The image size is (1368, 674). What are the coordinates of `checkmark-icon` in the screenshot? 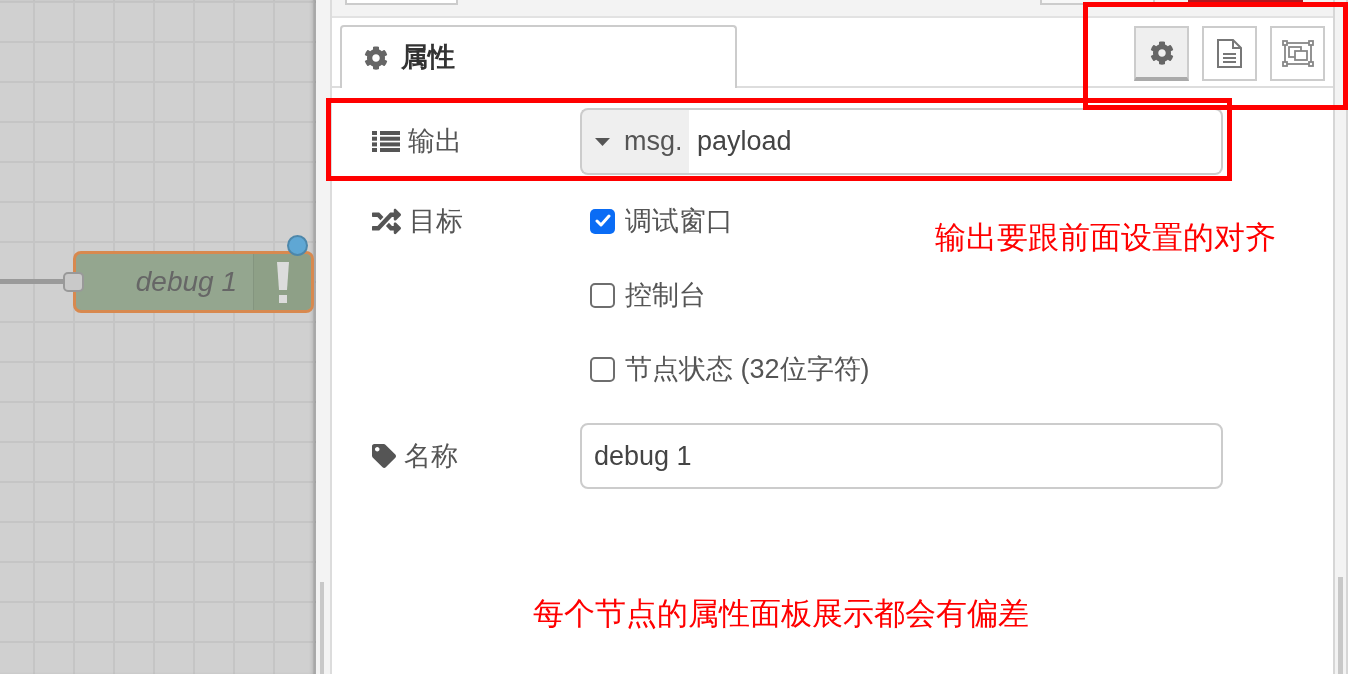 It's located at (602, 221).